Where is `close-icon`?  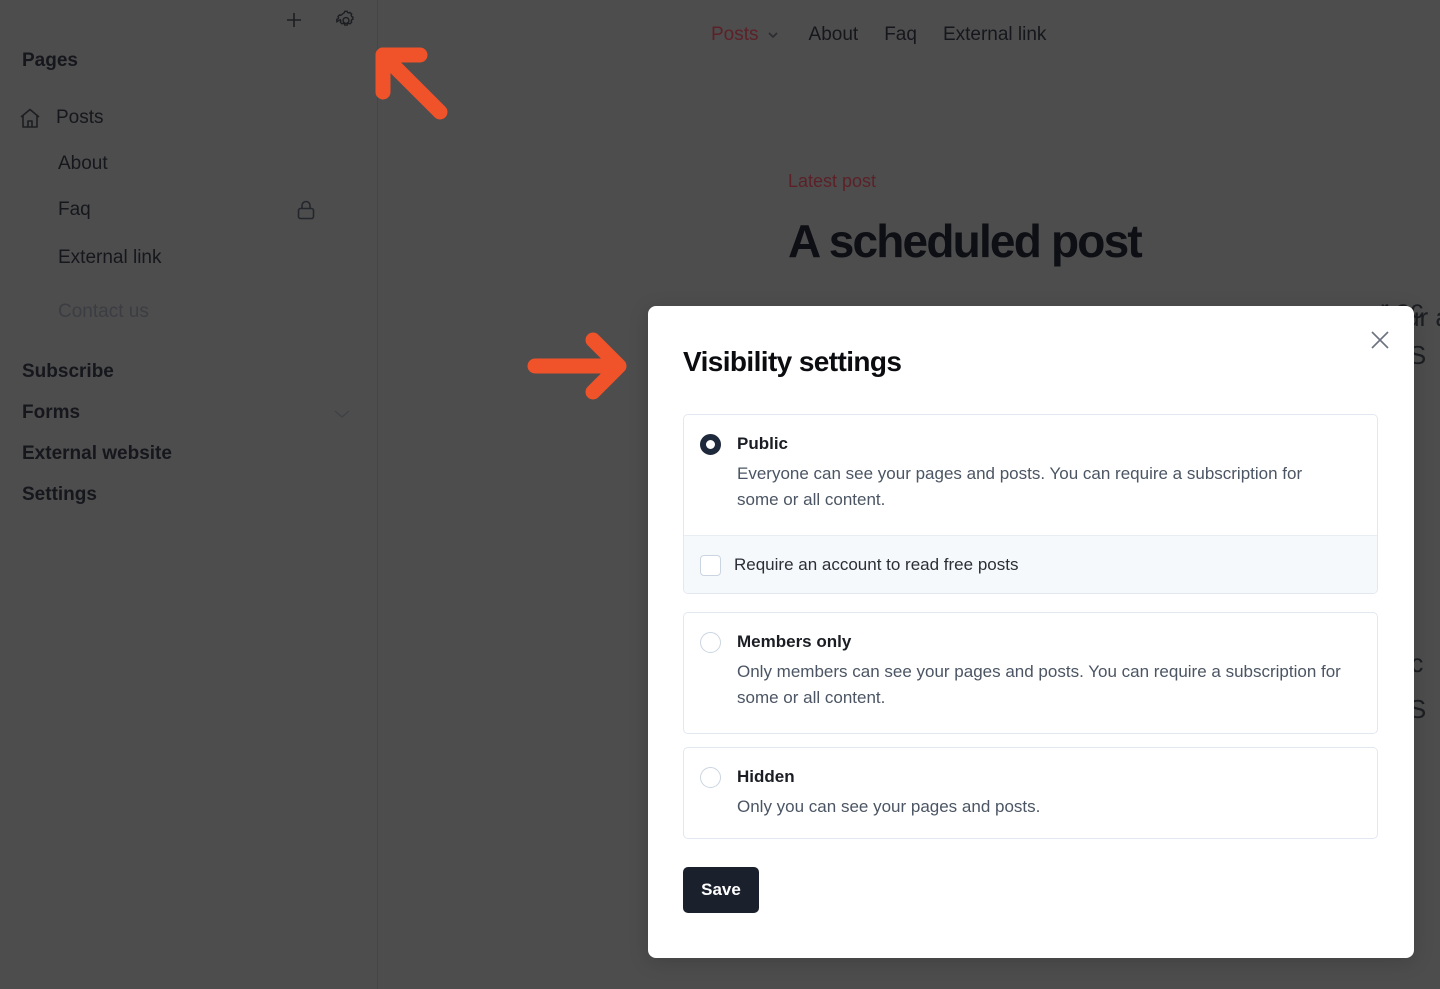
close-icon is located at coordinates (1380, 340).